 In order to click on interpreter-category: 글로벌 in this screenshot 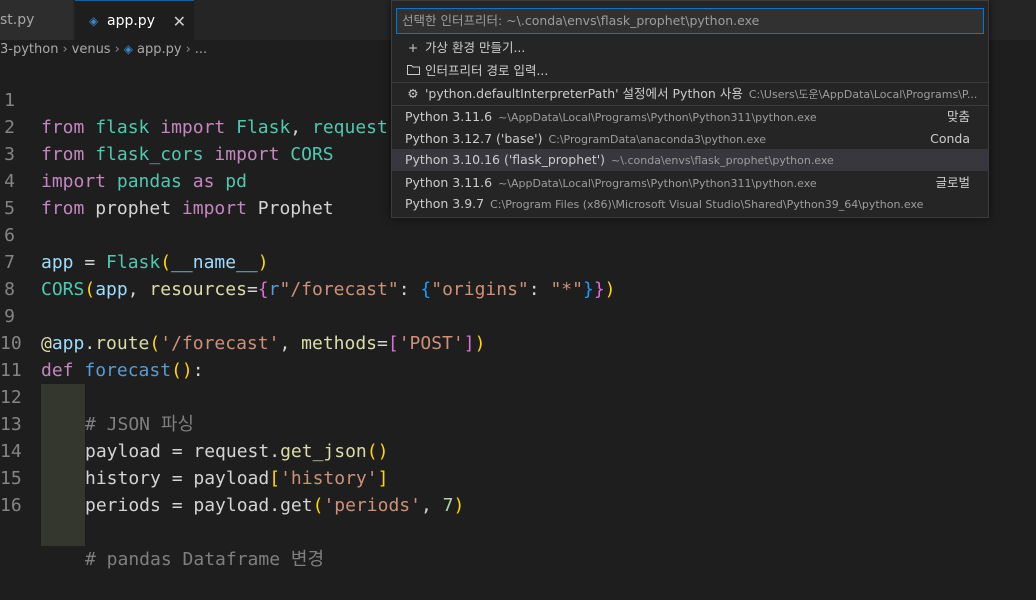, I will do `click(952, 182)`.